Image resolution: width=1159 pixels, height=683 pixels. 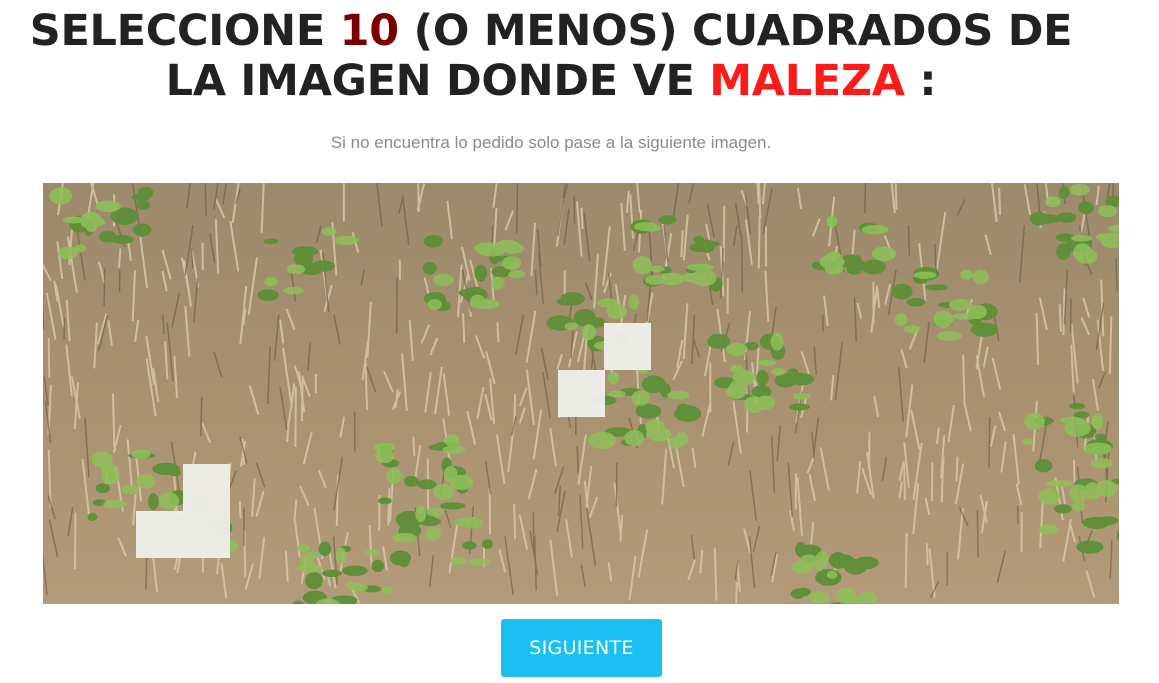 What do you see at coordinates (581, 648) in the screenshot?
I see `next-button: SIGUIENTE` at bounding box center [581, 648].